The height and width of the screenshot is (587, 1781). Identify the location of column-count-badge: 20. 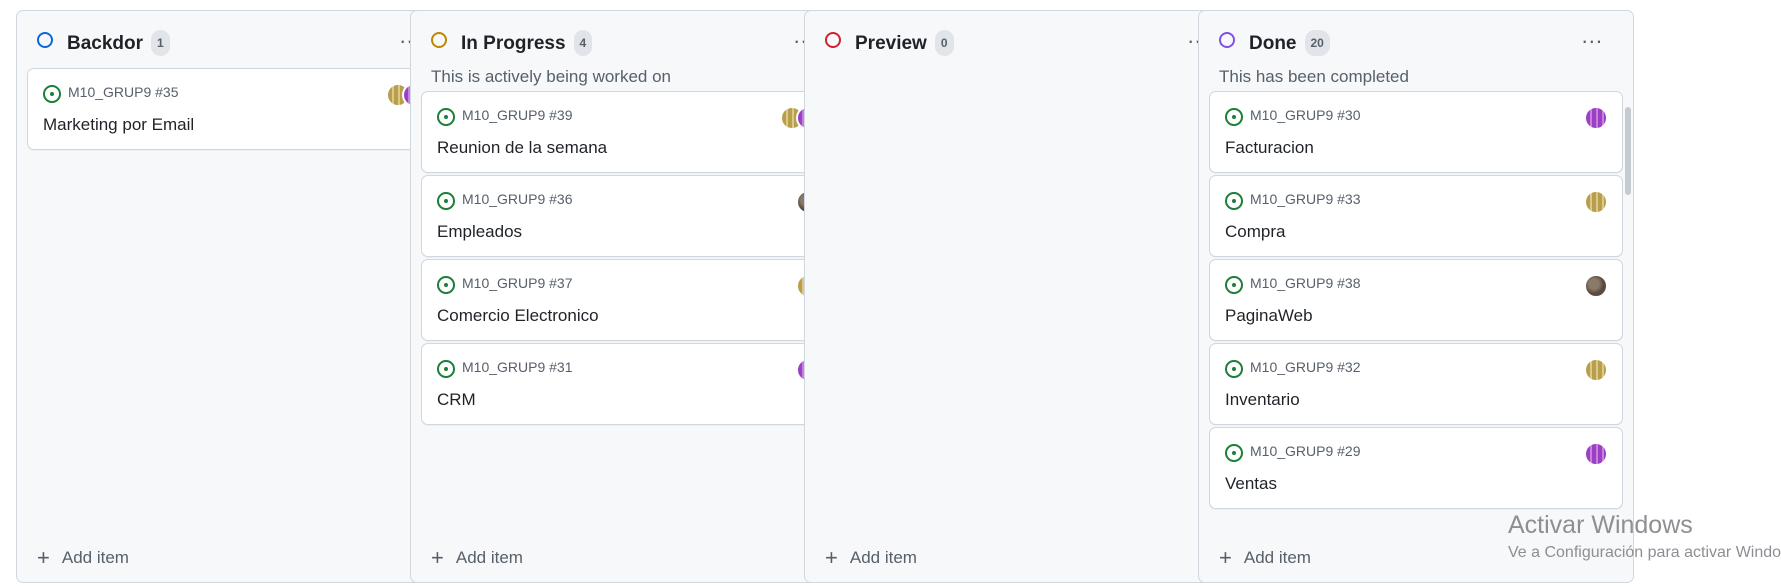
(1317, 43).